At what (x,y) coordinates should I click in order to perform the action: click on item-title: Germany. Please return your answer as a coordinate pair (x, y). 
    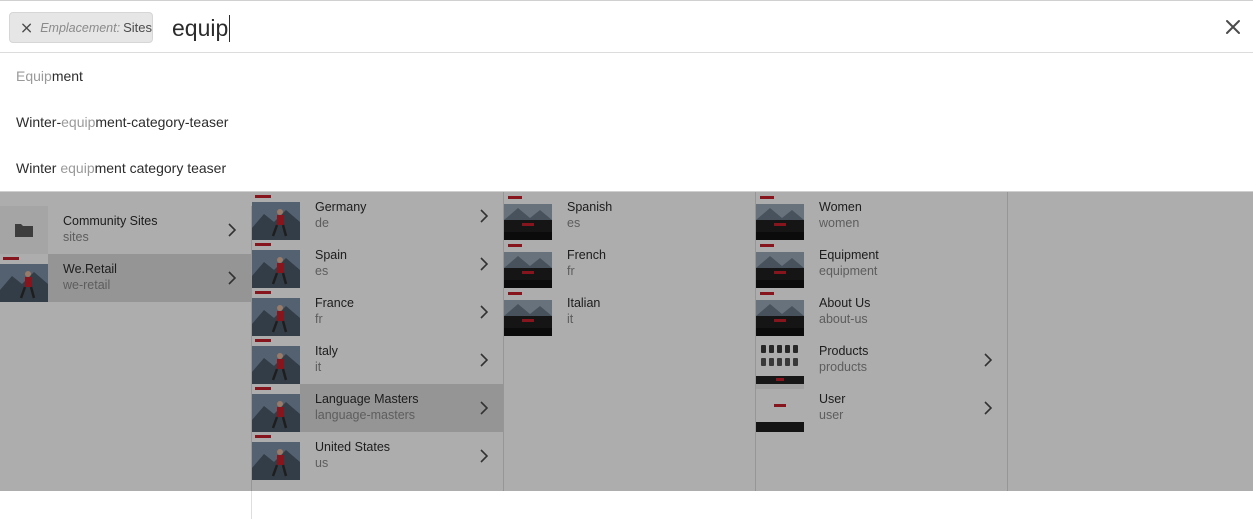
    Looking at the image, I should click on (341, 207).